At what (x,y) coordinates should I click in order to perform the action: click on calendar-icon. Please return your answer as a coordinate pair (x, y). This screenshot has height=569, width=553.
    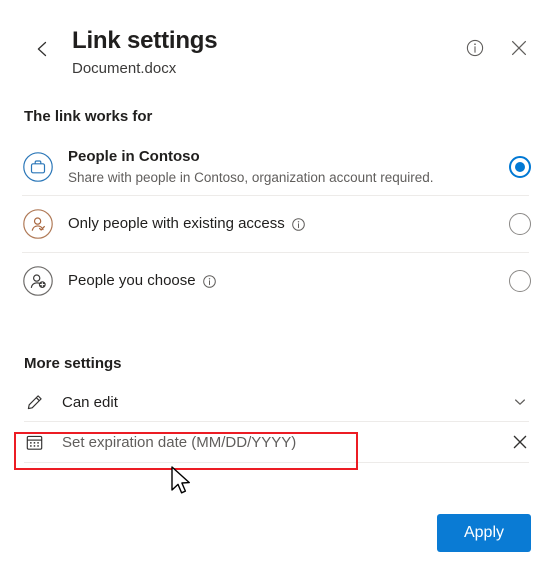
    Looking at the image, I should click on (34, 442).